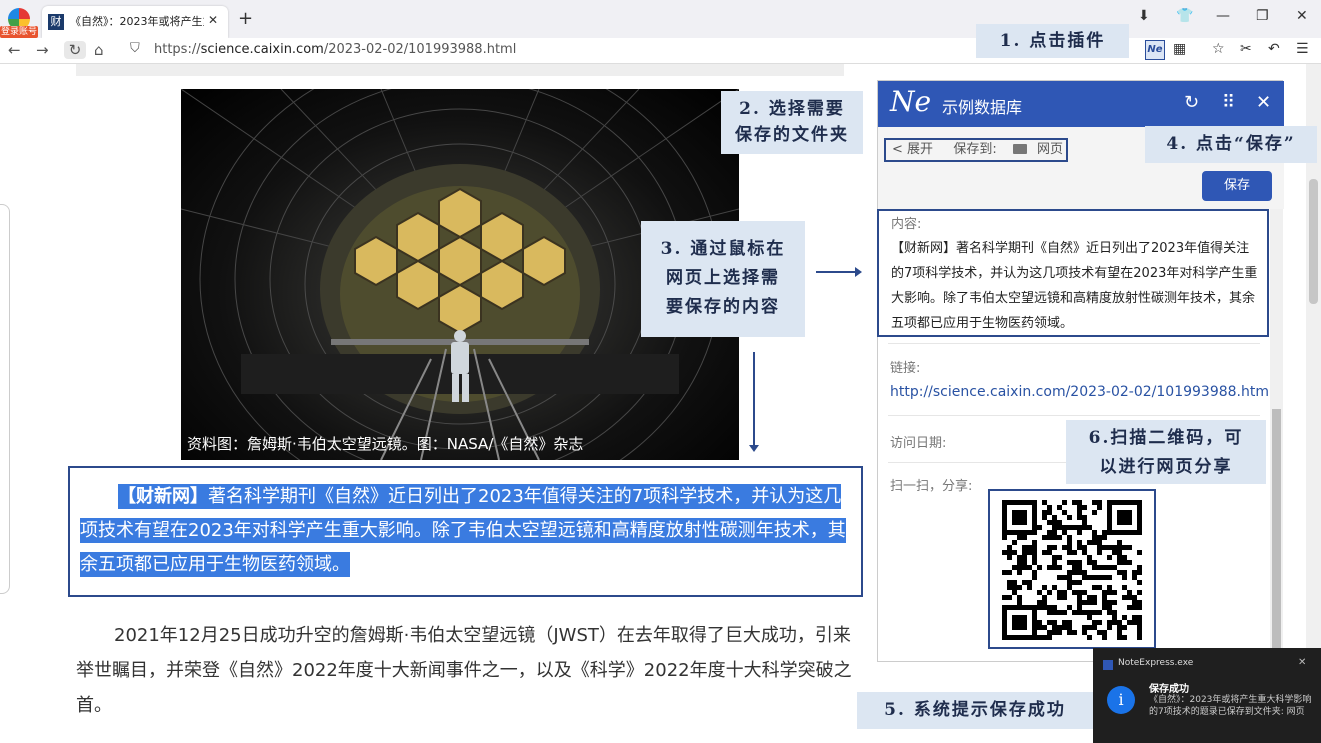 Image resolution: width=1321 pixels, height=743 pixels. What do you see at coordinates (262, 49) in the screenshot?
I see `url-host: science.caixin.com` at bounding box center [262, 49].